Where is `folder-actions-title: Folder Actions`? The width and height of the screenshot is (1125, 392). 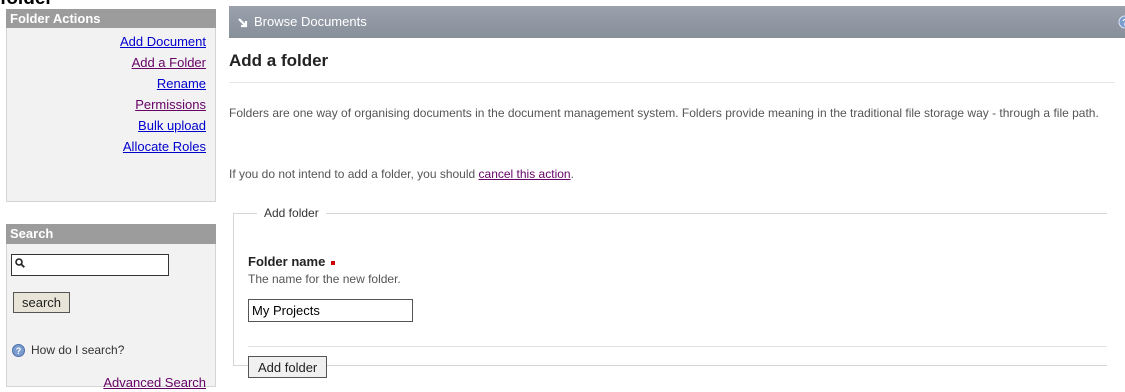 folder-actions-title: Folder Actions is located at coordinates (111, 18).